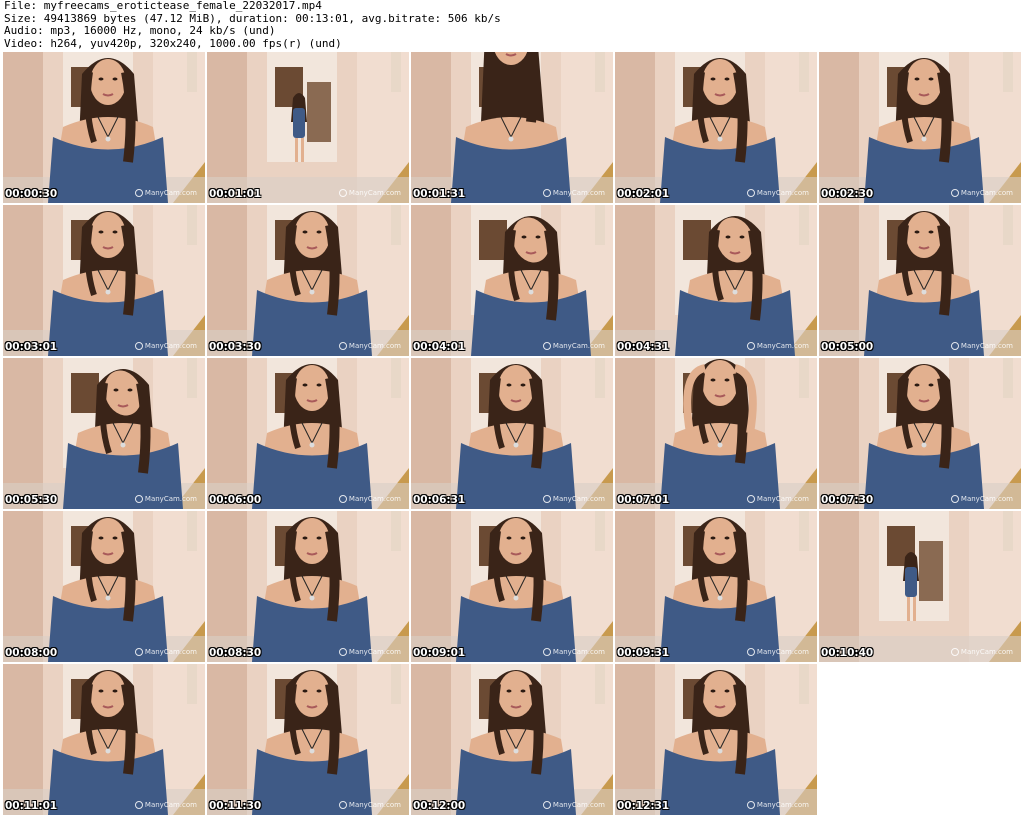  I want to click on video-thumbnail: ManyCam.com 00:01:01, so click(308, 127).